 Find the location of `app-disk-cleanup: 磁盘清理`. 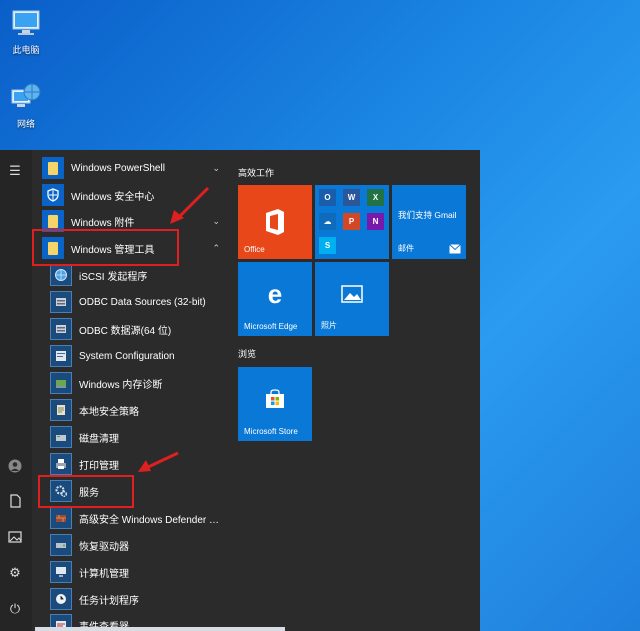

app-disk-cleanup: 磁盘清理 is located at coordinates (137, 437).